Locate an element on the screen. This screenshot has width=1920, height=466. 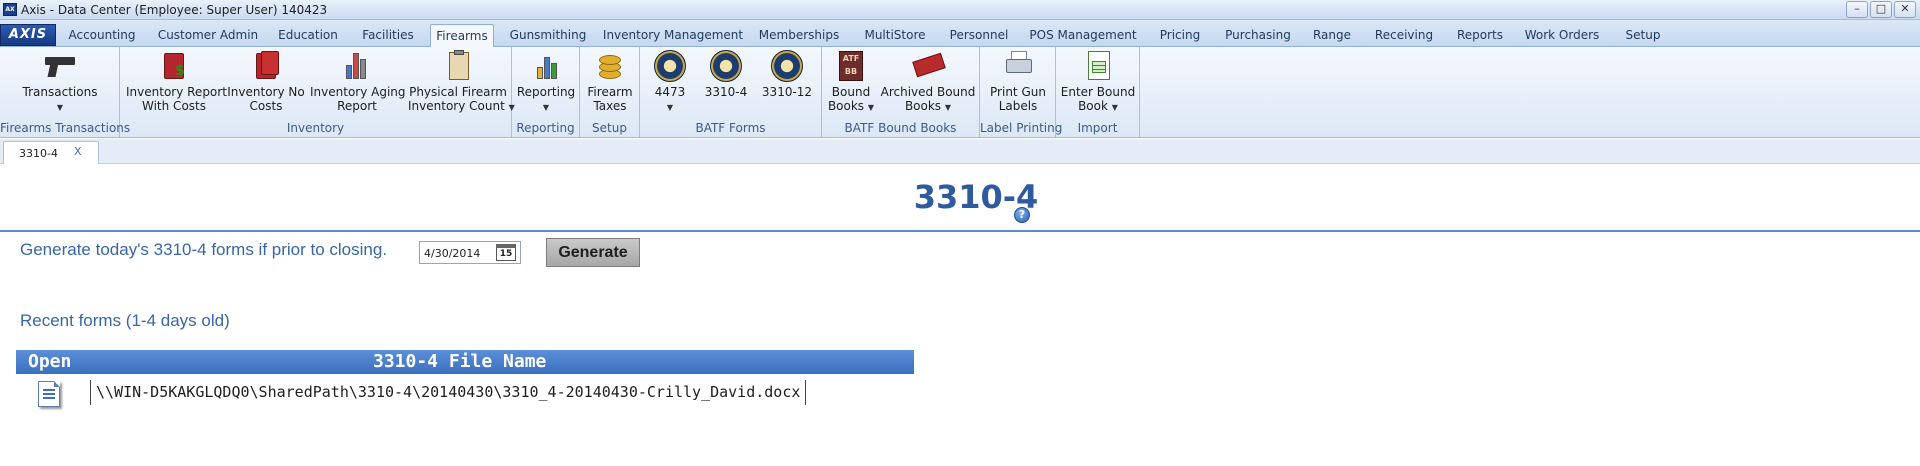
doc-tab-3310-4: 3310-4 X is located at coordinates (51, 152).